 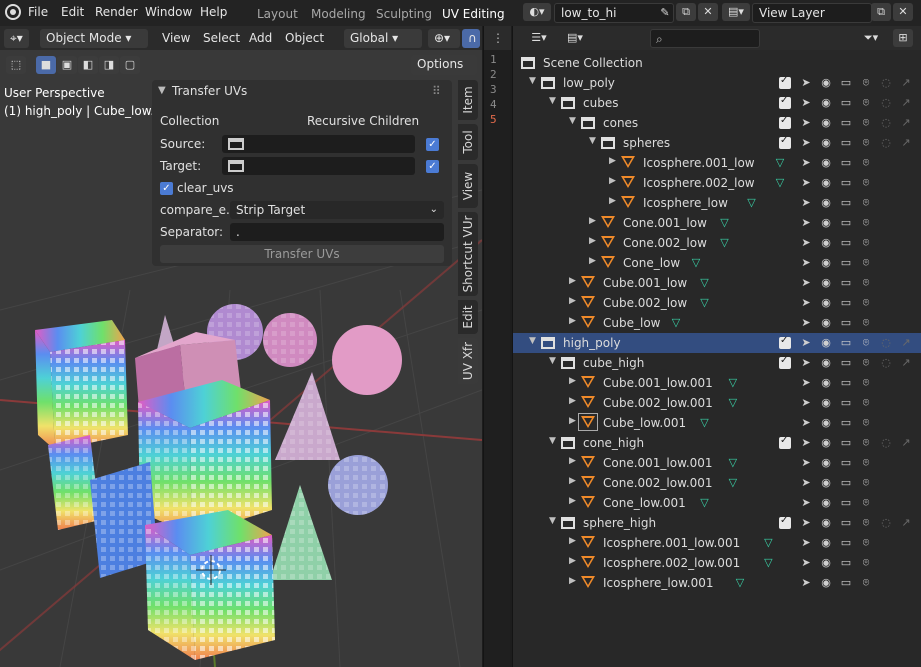 I want to click on outliner-object-row: ▶ Cube.002_low.001 ▽ ➤ ◉ ▭ ⌾, so click(x=717, y=403).